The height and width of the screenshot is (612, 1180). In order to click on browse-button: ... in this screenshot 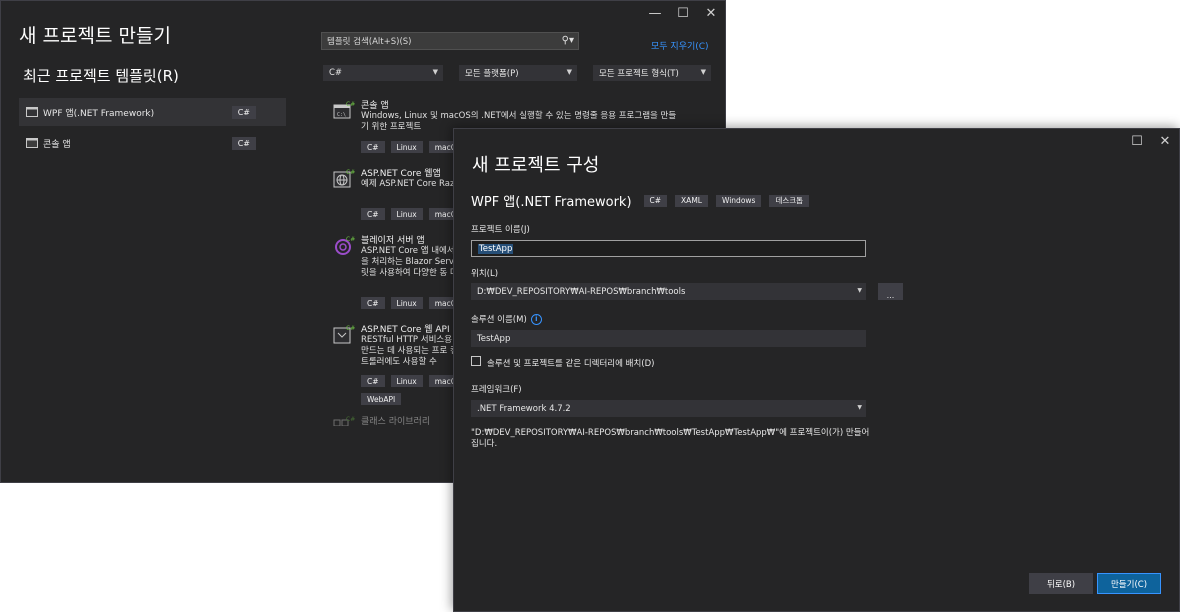, I will do `click(890, 291)`.